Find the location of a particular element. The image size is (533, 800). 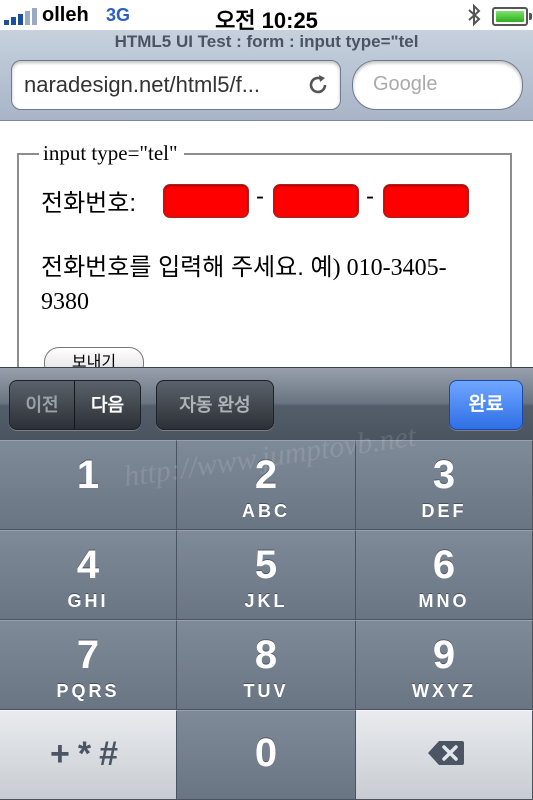

key-0: 0 is located at coordinates (266, 755).